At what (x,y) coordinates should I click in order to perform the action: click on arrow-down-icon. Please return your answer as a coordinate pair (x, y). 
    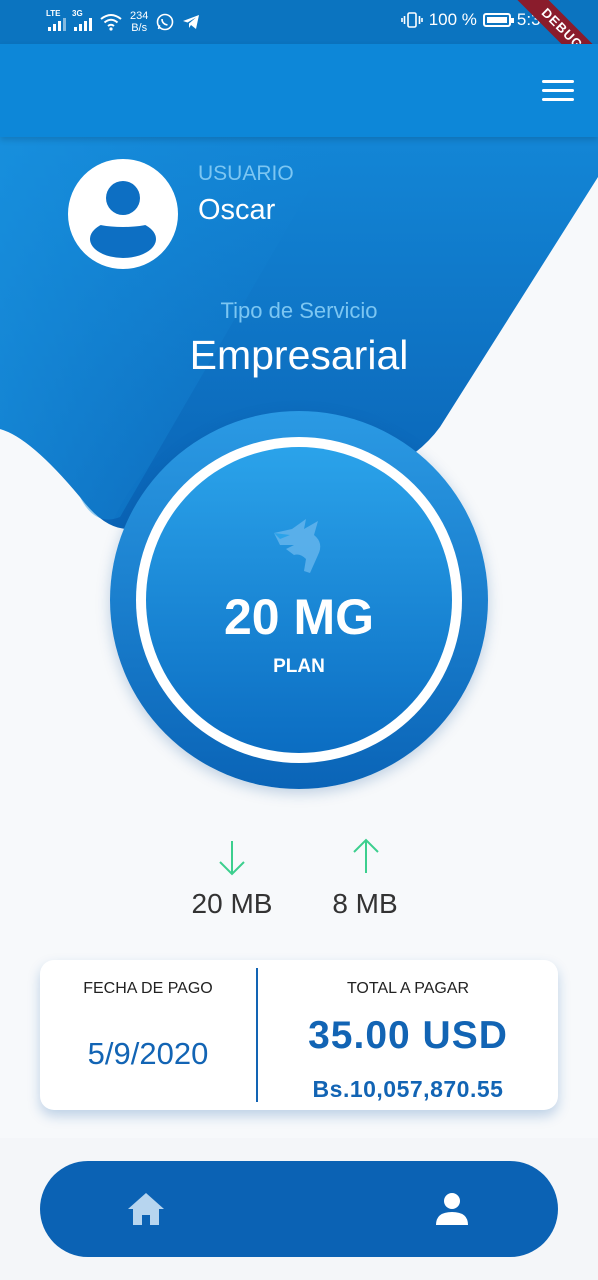
    Looking at the image, I should click on (232, 858).